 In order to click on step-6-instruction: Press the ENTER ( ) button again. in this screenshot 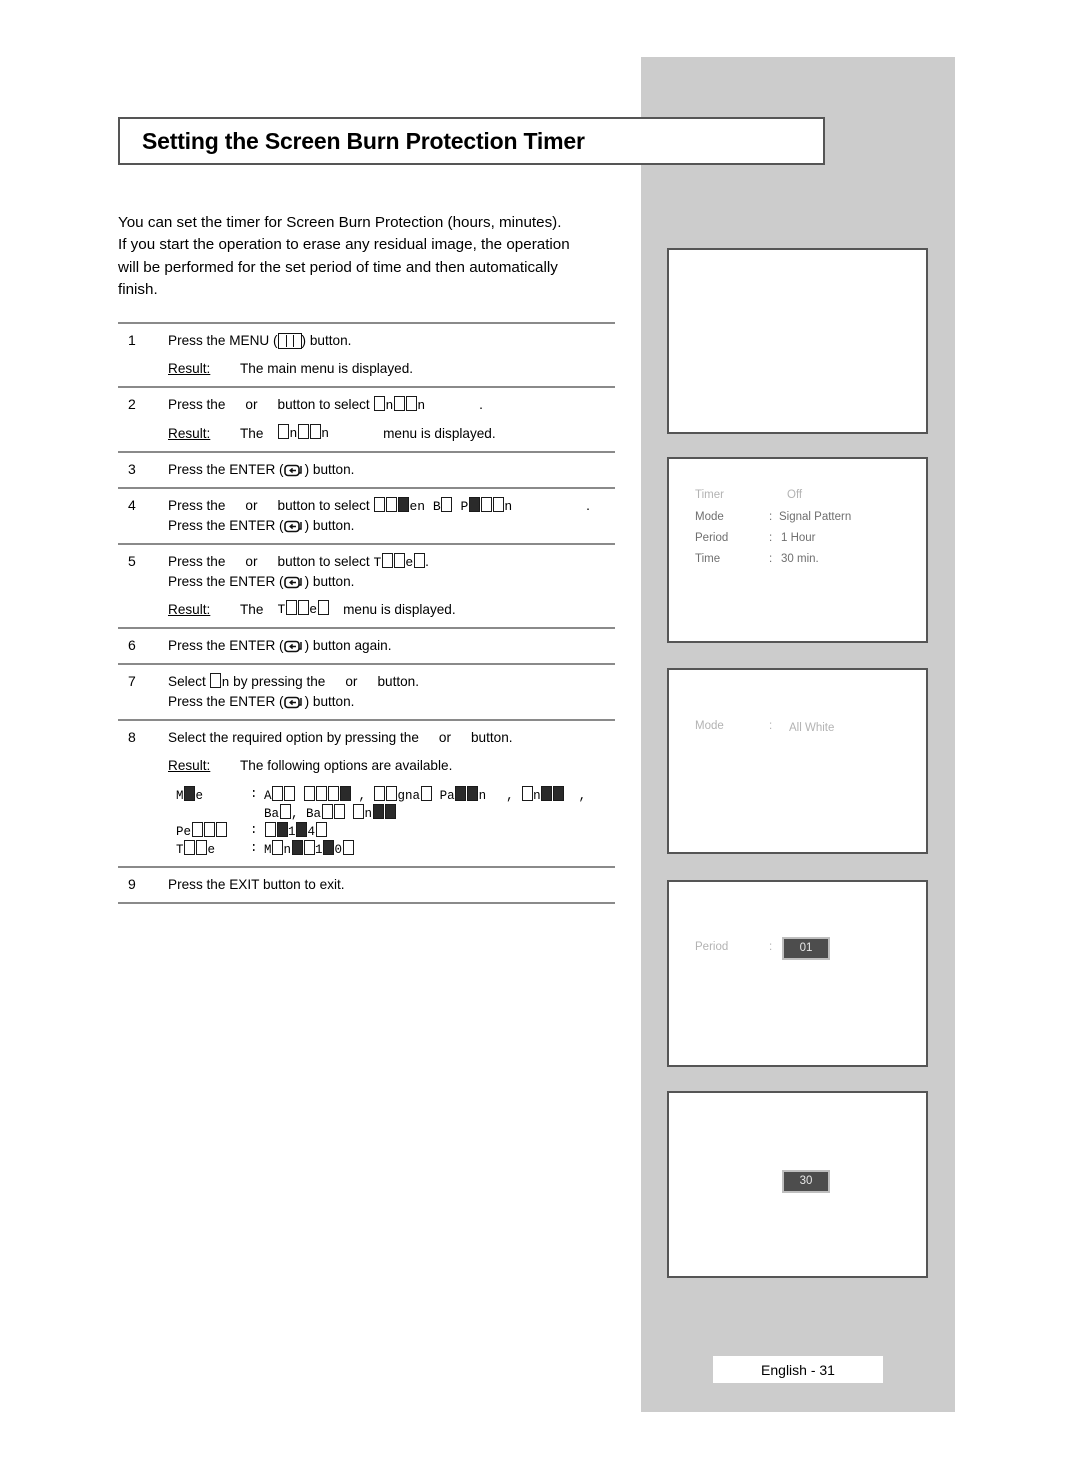, I will do `click(391, 645)`.